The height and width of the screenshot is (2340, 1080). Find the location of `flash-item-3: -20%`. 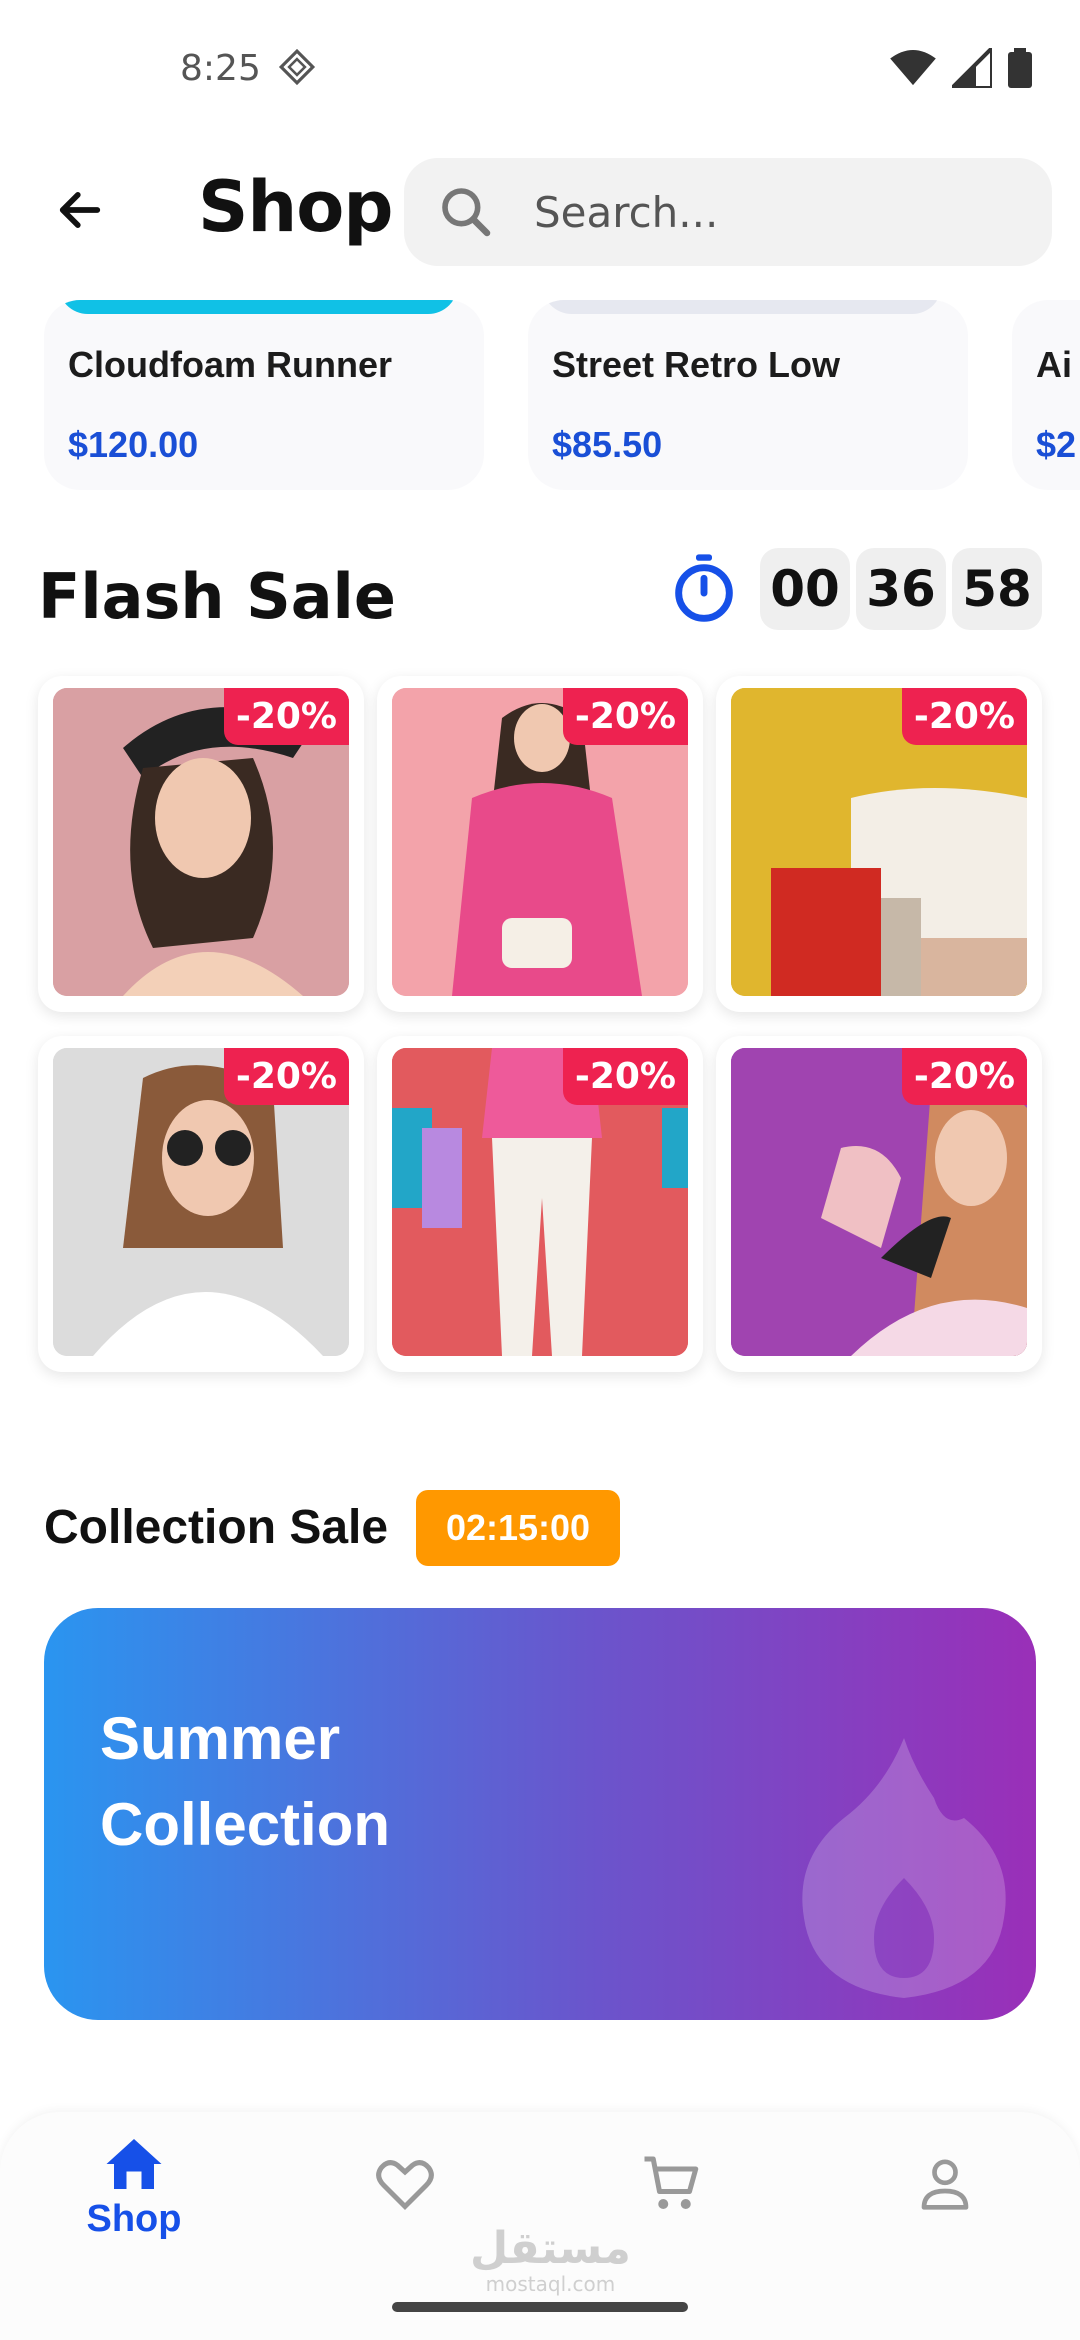

flash-item-3: -20% is located at coordinates (879, 844).